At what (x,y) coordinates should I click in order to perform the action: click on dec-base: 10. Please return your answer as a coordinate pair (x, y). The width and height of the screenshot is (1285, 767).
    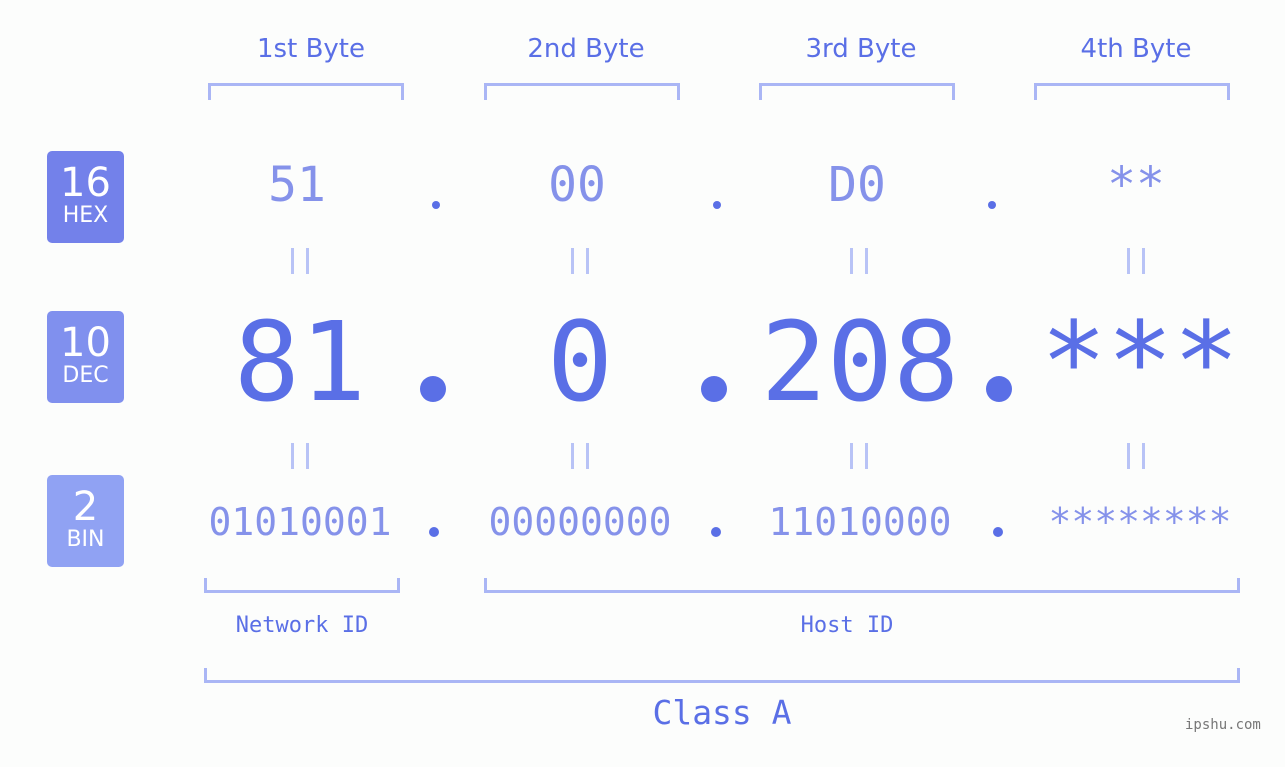
    Looking at the image, I should click on (85, 343).